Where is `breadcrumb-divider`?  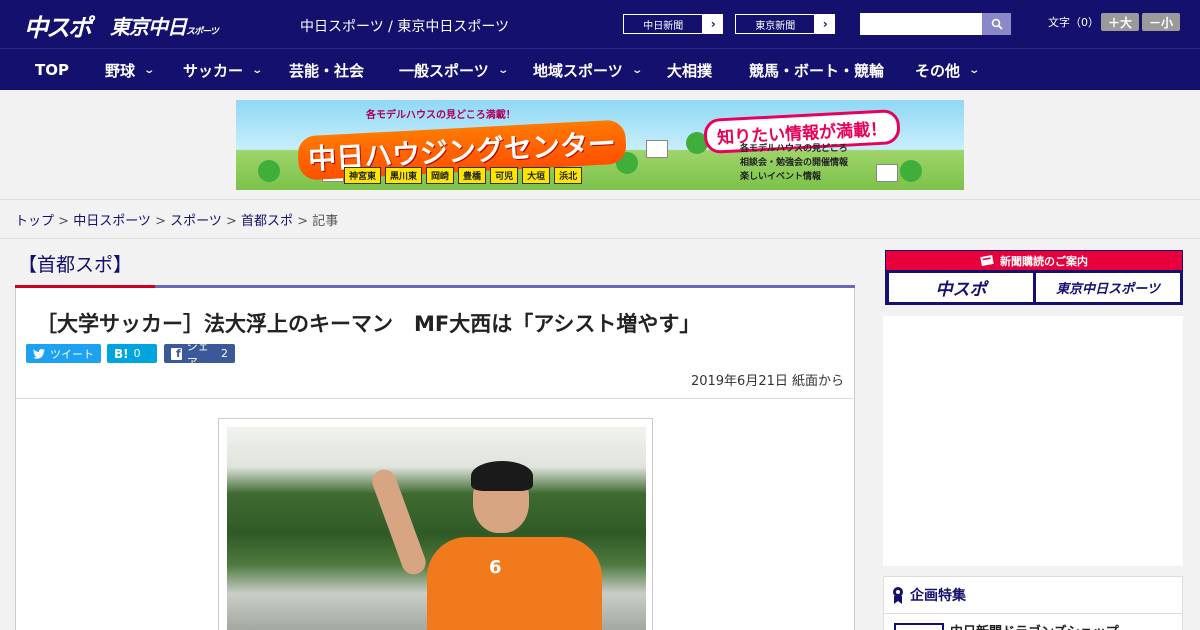
breadcrumb-divider is located at coordinates (600, 238).